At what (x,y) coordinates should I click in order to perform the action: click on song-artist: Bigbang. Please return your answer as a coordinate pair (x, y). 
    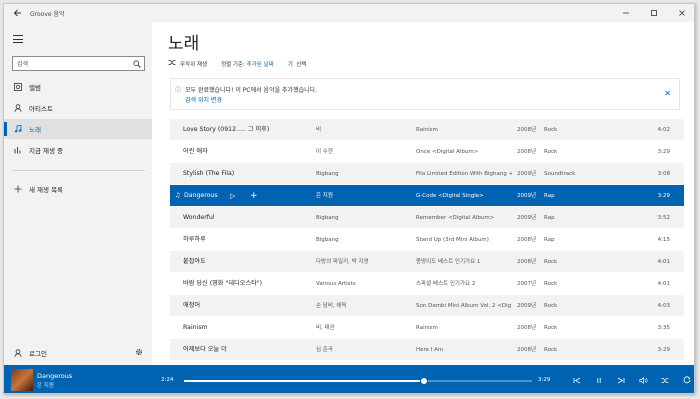
    Looking at the image, I should click on (327, 218).